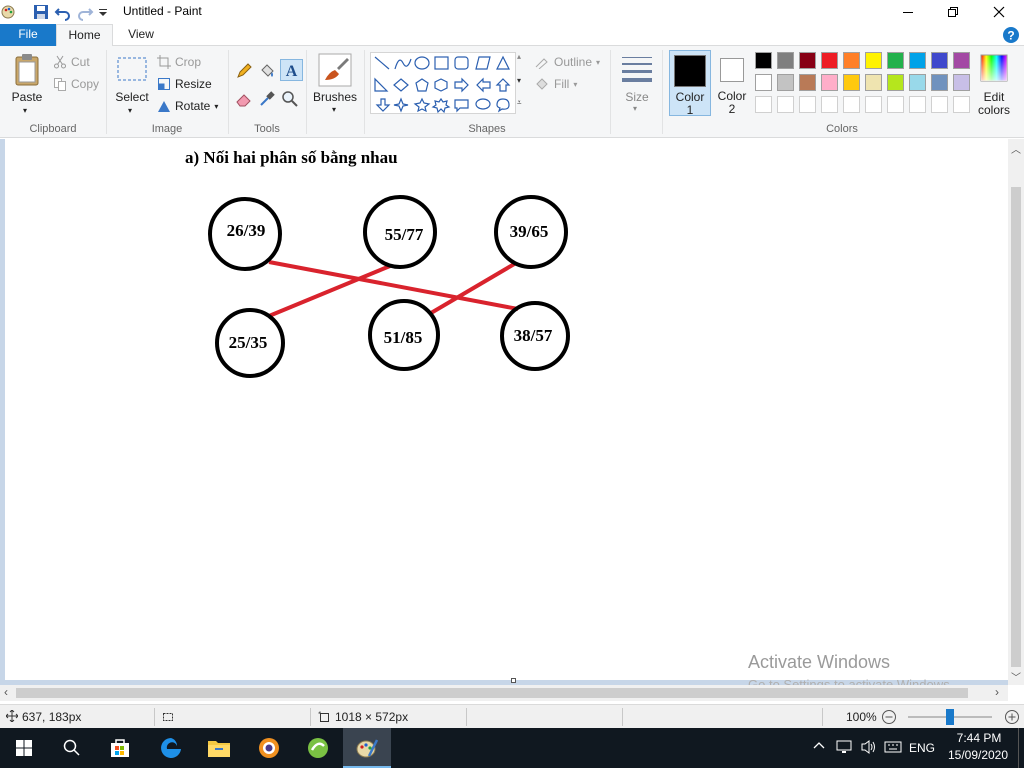 This screenshot has height=768, width=1024. What do you see at coordinates (335, 83) in the screenshot?
I see `brushes-button: Brushes ▾` at bounding box center [335, 83].